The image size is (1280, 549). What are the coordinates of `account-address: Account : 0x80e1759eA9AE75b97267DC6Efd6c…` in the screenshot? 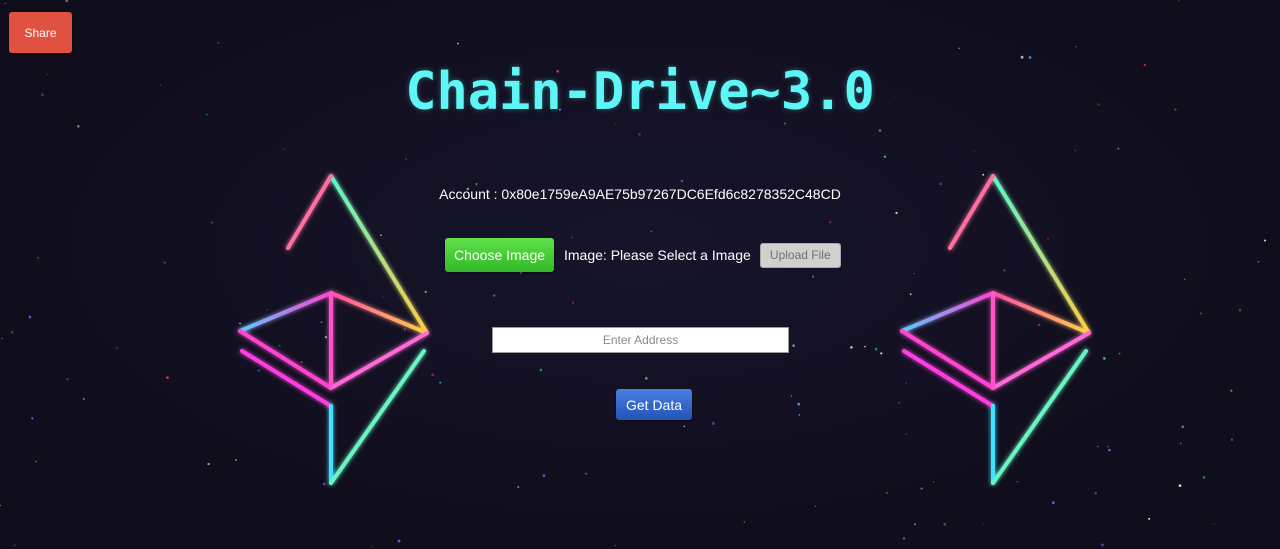 It's located at (640, 194).